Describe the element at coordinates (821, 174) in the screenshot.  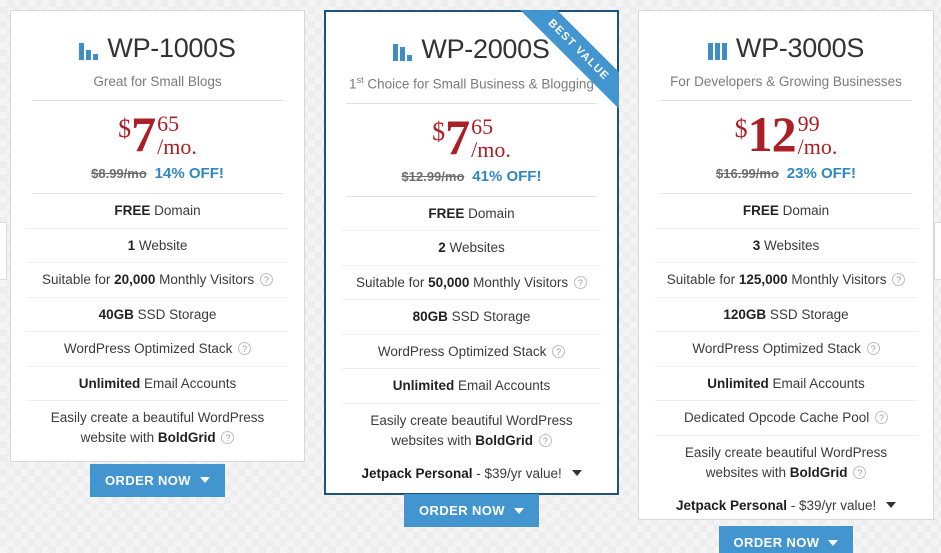
I see `discount-badge: 23% OFF!` at that location.